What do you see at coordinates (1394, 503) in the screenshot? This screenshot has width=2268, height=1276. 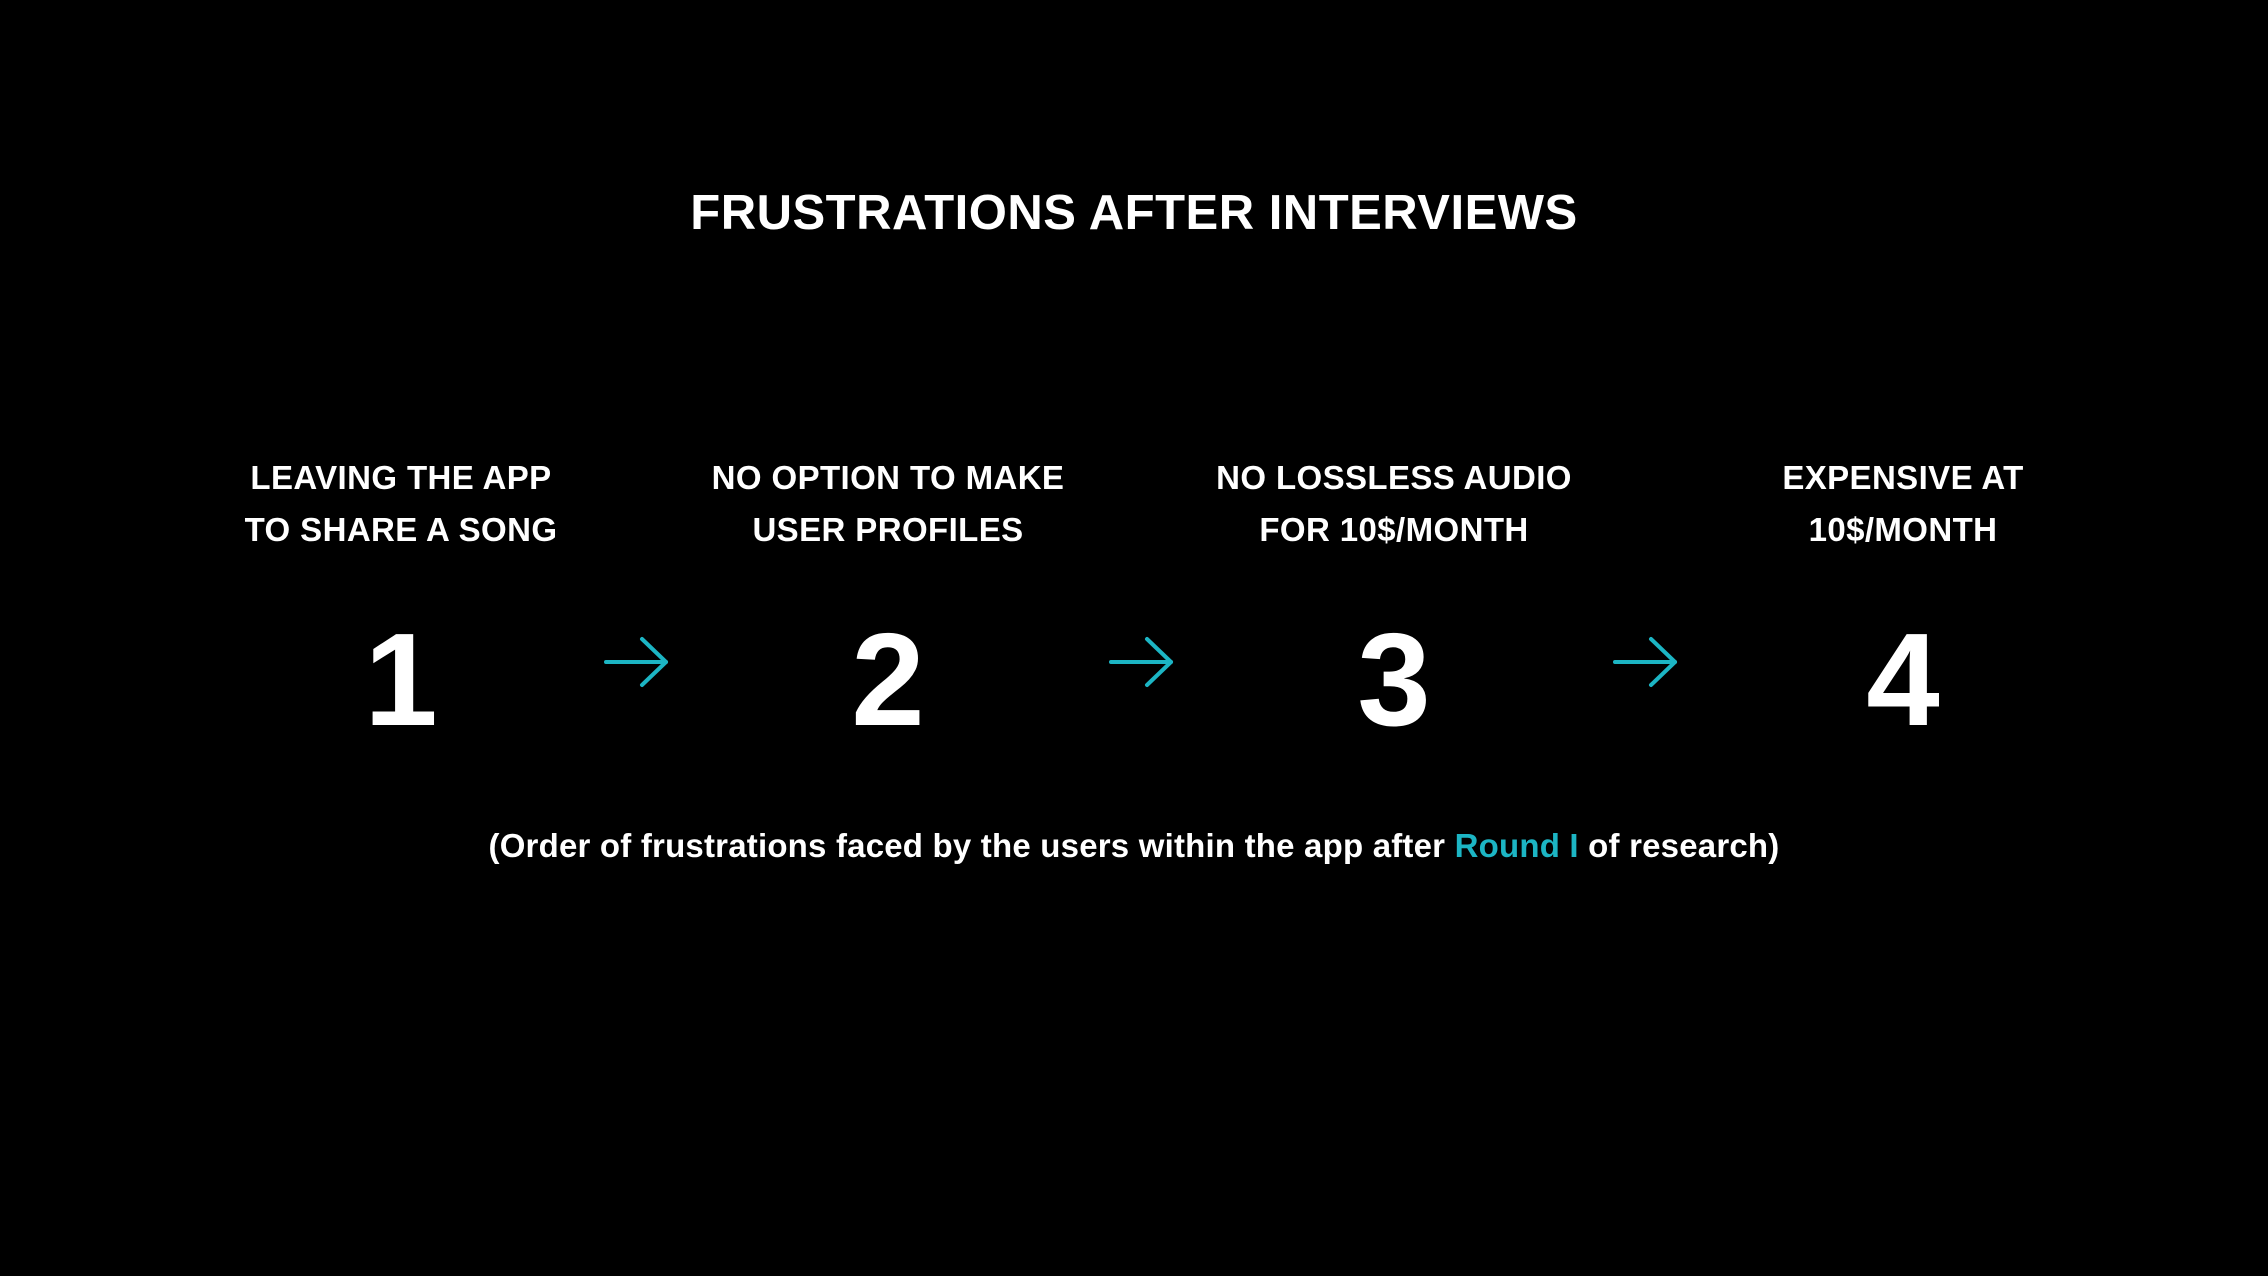 I see `step-3-label: NO LOSSLESS AUDIO FOR 10$/MONTH` at bounding box center [1394, 503].